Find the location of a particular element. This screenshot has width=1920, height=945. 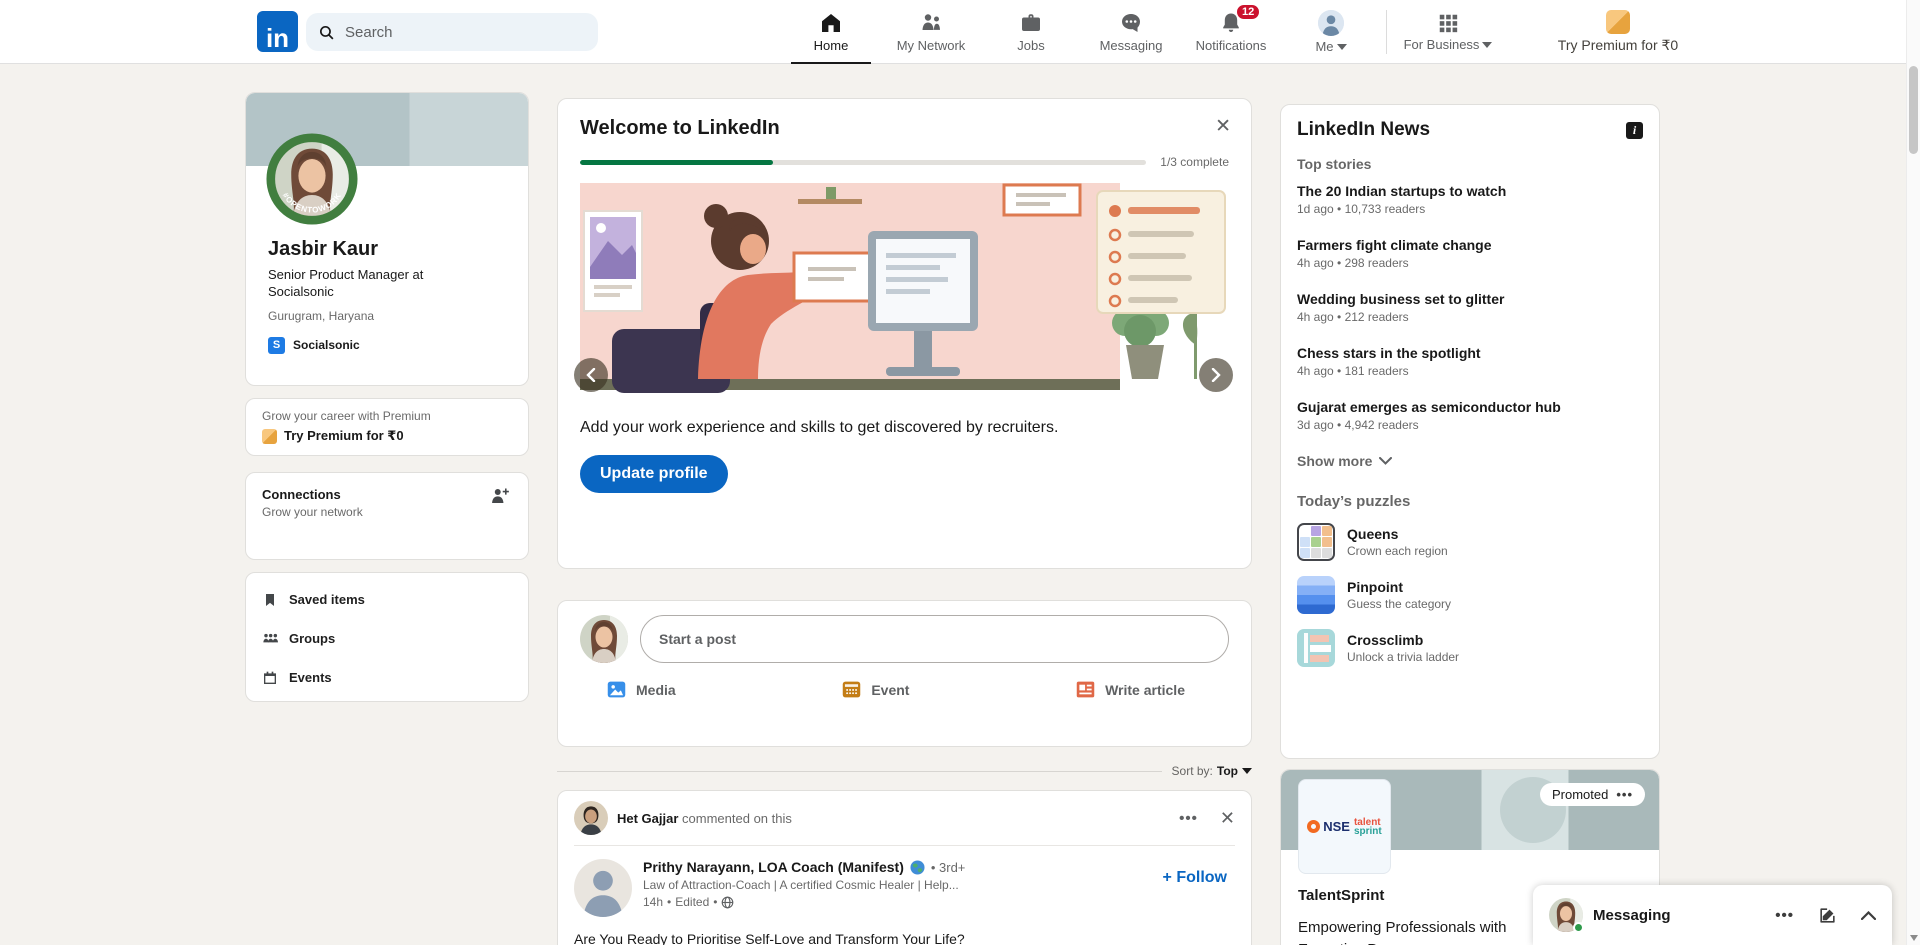

messaging-dock: Messaging ••• is located at coordinates (1712, 915).